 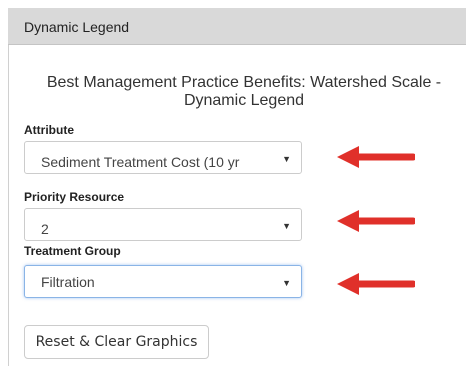 What do you see at coordinates (74, 197) in the screenshot?
I see `priority-resource-label: Priority Resource` at bounding box center [74, 197].